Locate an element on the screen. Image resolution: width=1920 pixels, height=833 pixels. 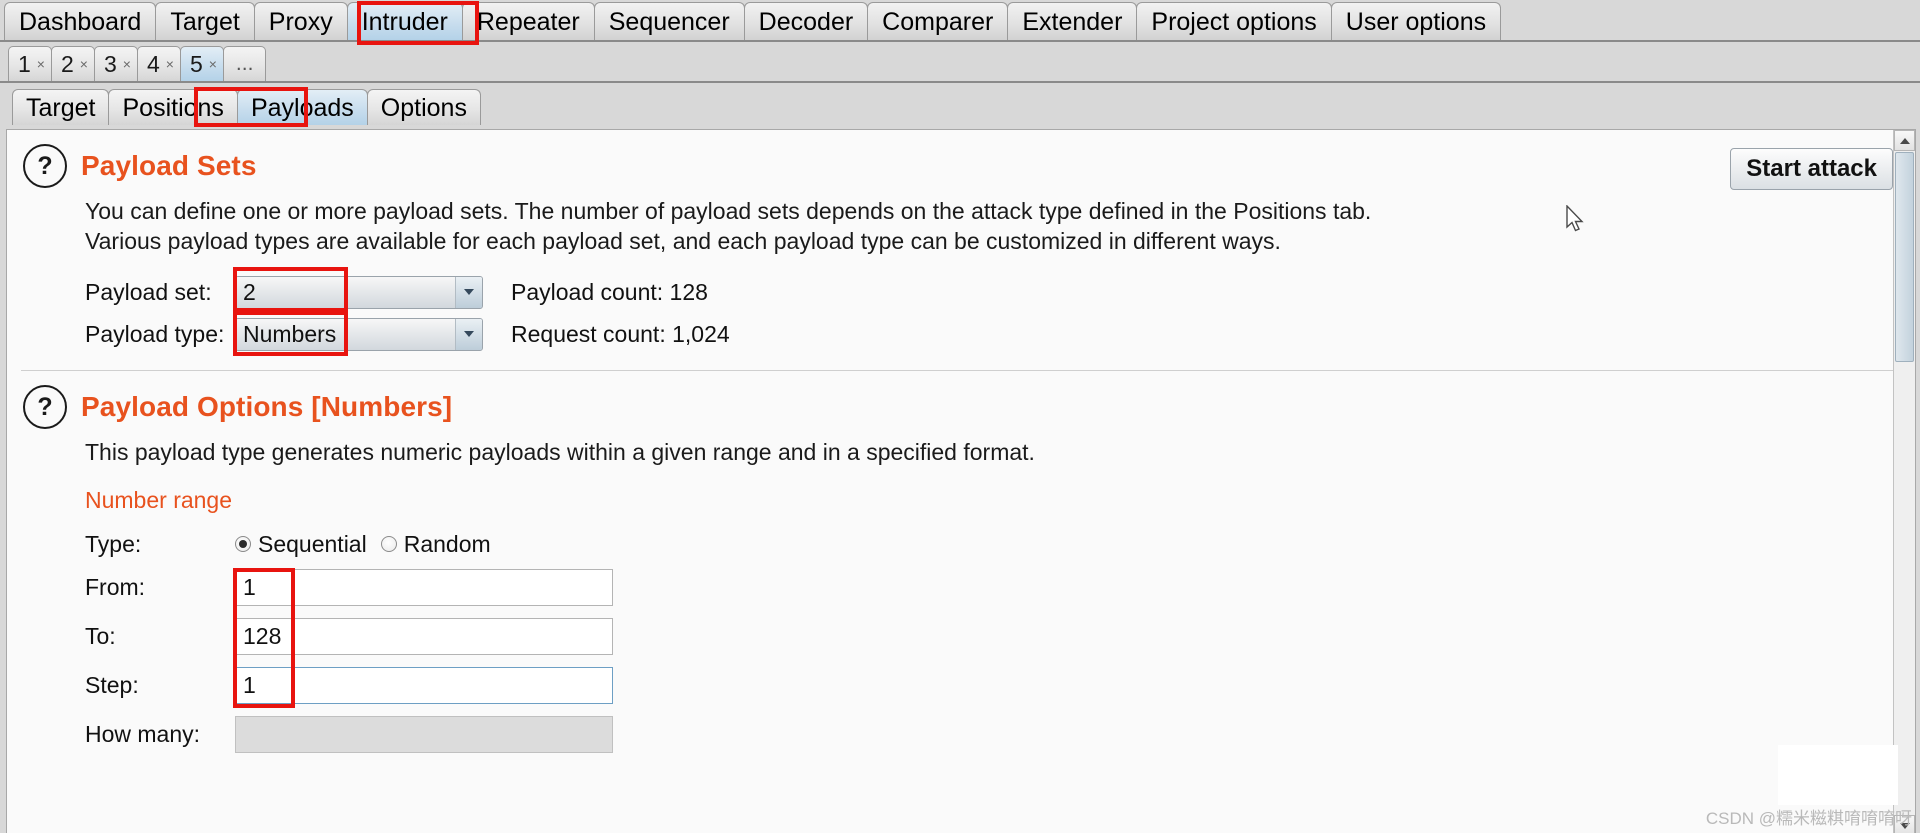
main-tab-label: Sequencer is located at coordinates (669, 22).